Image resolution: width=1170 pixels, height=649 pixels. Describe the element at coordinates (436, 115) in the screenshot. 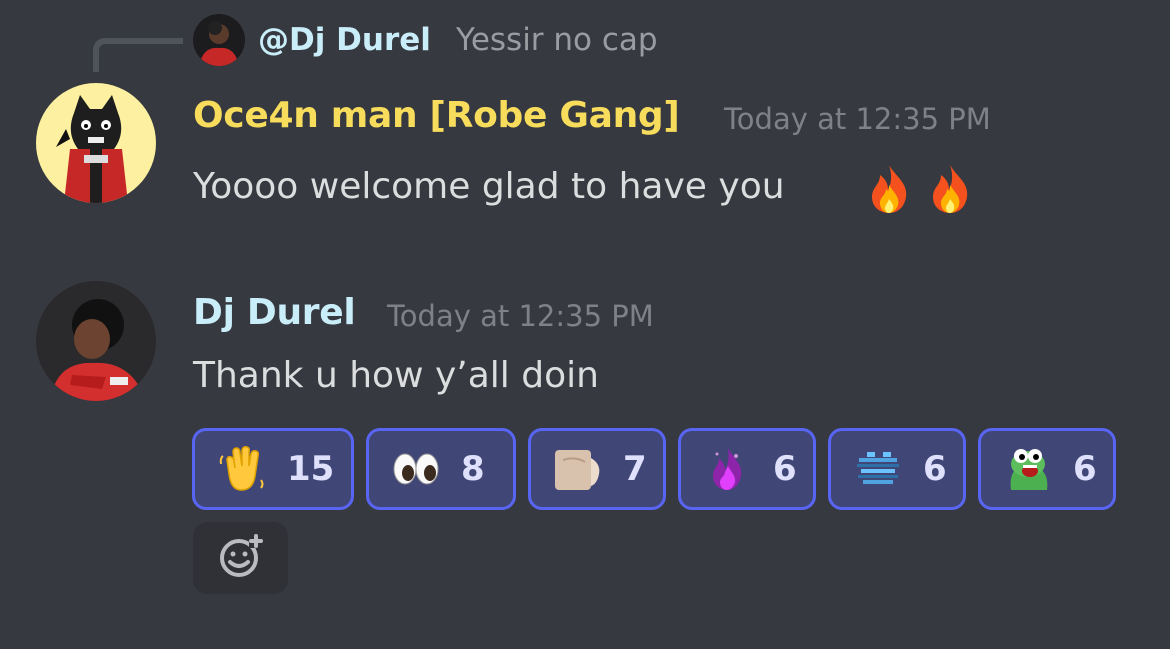

I see `username: Oce4n man [Robe Gang]` at that location.